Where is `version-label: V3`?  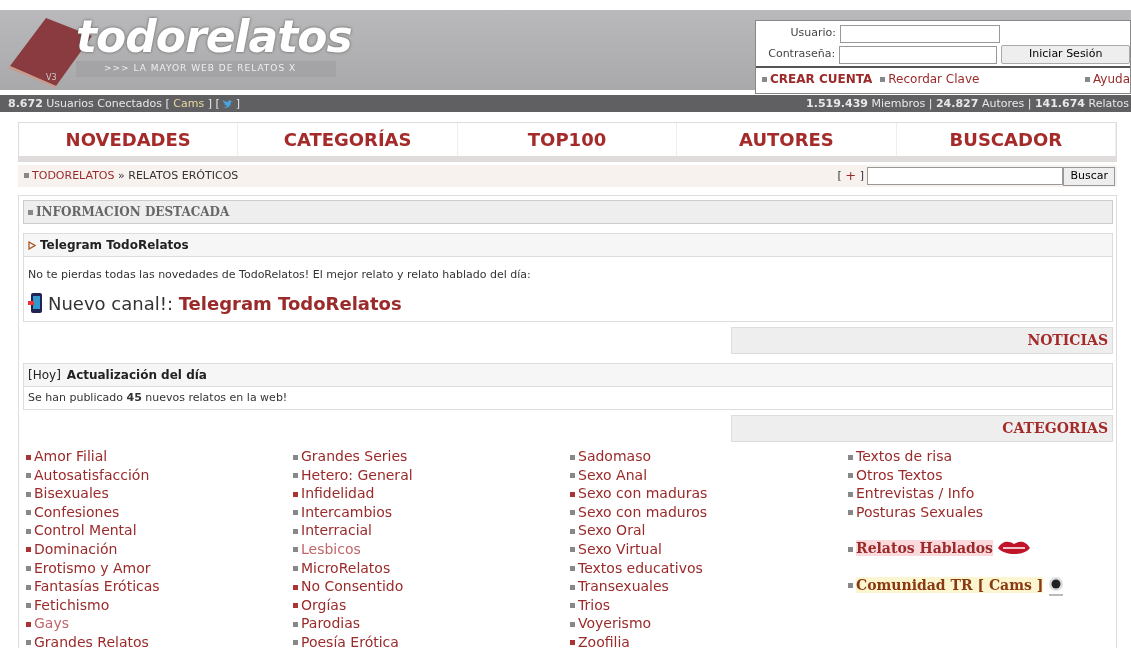 version-label: V3 is located at coordinates (51, 78).